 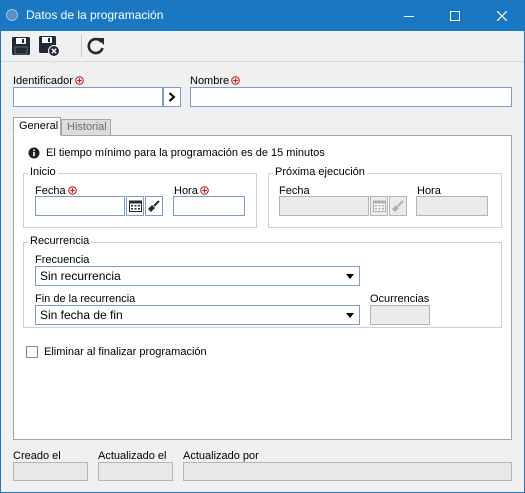 What do you see at coordinates (62, 260) in the screenshot?
I see `frequency-label: Frecuencia` at bounding box center [62, 260].